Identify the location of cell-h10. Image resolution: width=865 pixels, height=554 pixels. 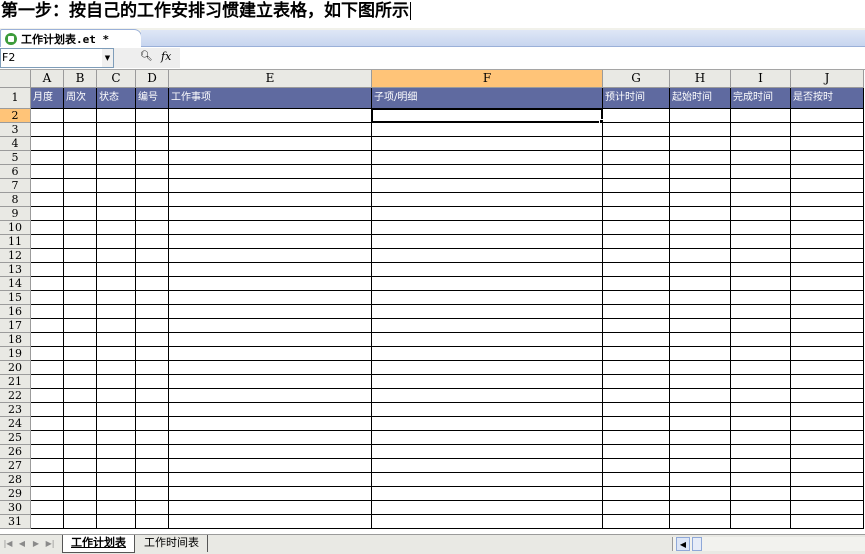
(700, 228).